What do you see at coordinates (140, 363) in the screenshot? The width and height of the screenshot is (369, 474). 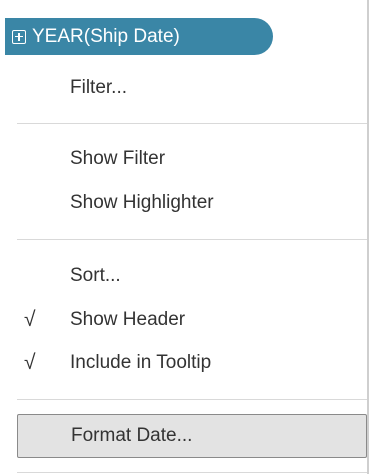 I see `menu-item-include-in-tooltip: Include in Tooltip` at bounding box center [140, 363].